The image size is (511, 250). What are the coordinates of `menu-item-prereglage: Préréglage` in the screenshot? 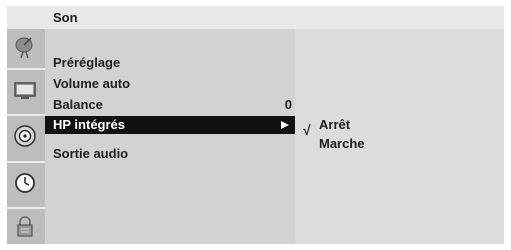 It's located at (170, 63).